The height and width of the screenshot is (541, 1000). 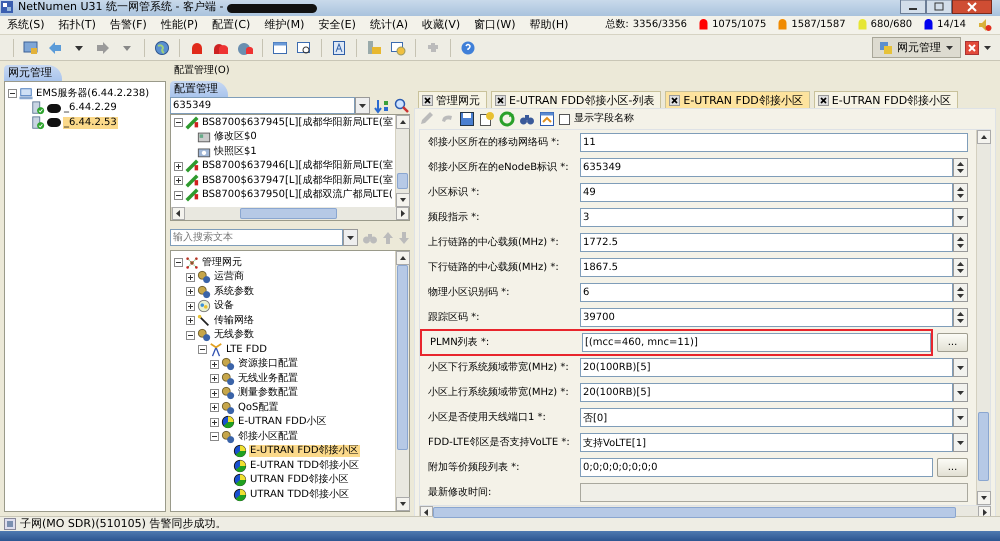 What do you see at coordinates (441, 25) in the screenshot?
I see `menu-item: 收藏(V)` at bounding box center [441, 25].